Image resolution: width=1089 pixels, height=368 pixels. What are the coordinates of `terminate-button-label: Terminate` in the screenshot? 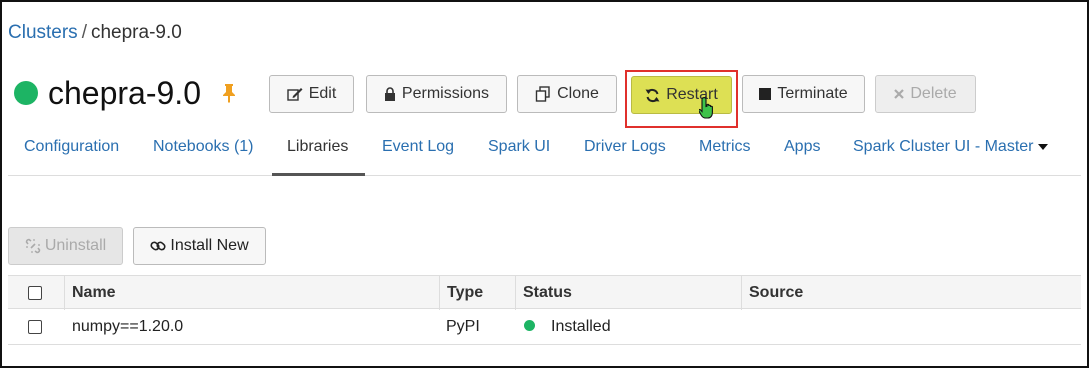 It's located at (812, 93).